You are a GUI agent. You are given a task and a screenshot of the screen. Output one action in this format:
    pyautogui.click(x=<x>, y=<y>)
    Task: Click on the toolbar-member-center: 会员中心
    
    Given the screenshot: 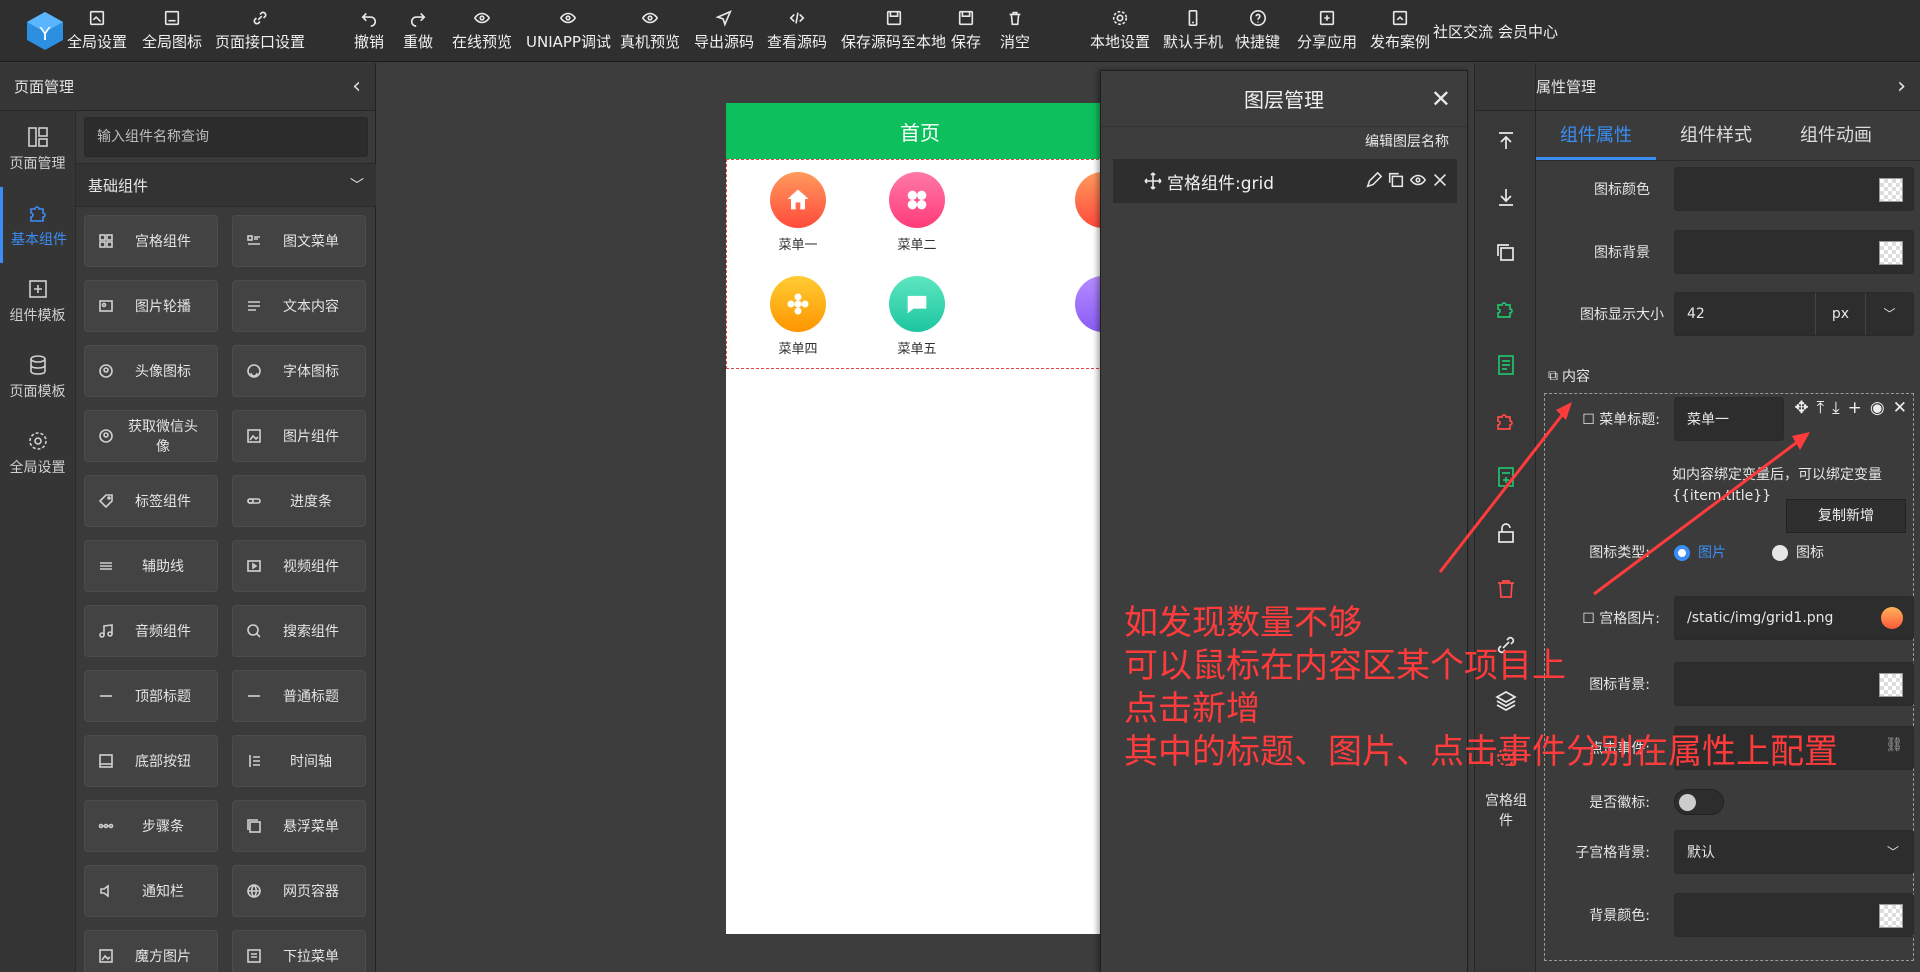 What is the action you would take?
    pyautogui.click(x=1528, y=31)
    